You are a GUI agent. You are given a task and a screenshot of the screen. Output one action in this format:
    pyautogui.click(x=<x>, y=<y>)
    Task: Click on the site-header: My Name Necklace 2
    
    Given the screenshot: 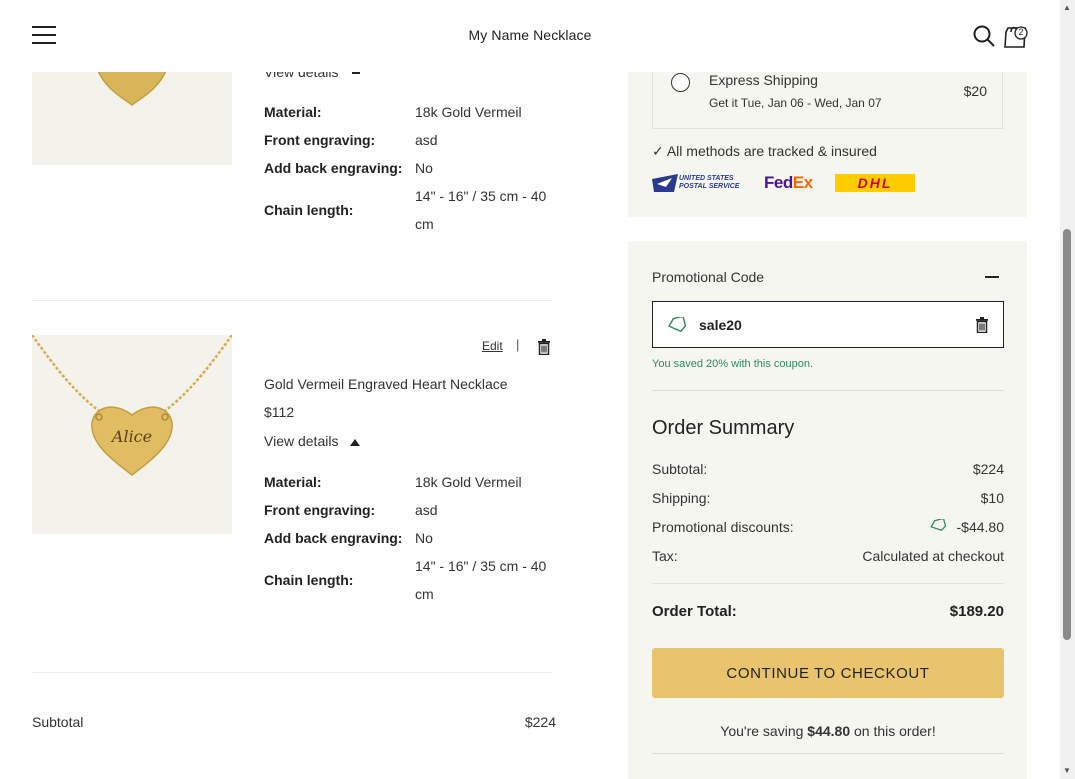 What is the action you would take?
    pyautogui.click(x=530, y=36)
    